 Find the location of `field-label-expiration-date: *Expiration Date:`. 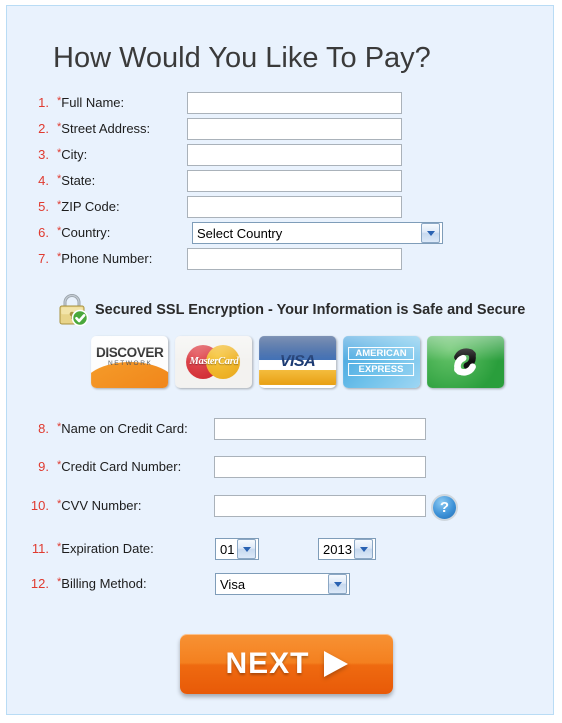

field-label-expiration-date: *Expiration Date: is located at coordinates (105, 548).